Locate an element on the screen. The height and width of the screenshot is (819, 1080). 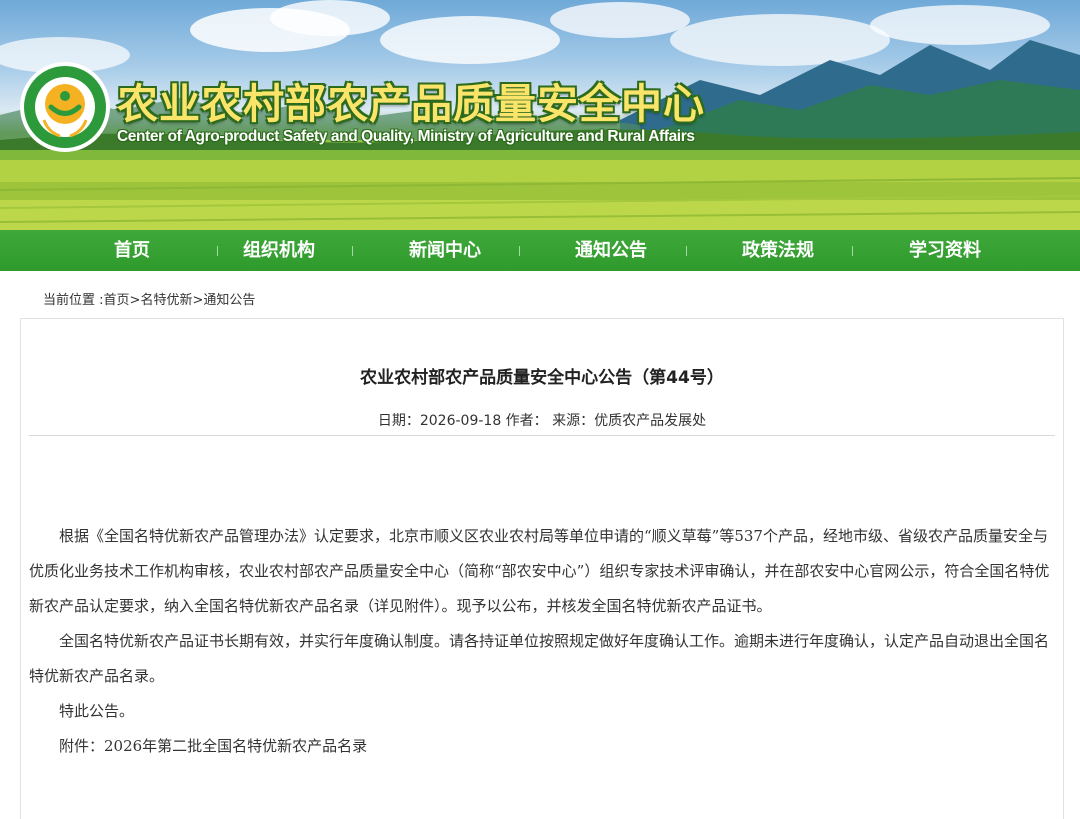
breadcrumb: 当前位置 :首页>名特优新>通知公告 is located at coordinates (149, 298).